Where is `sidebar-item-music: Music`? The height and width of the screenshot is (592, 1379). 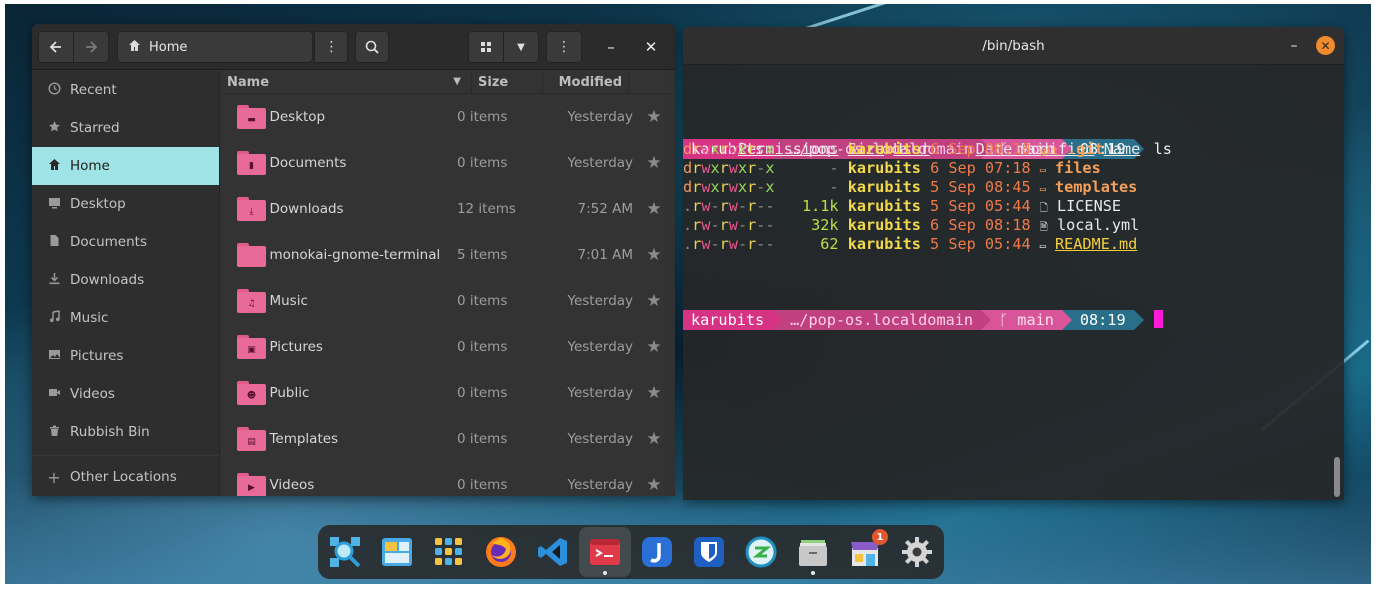 sidebar-item-music: Music is located at coordinates (125, 318).